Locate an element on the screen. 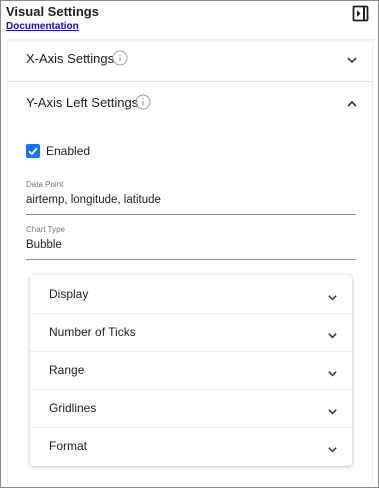 Image resolution: width=379 pixels, height=488 pixels. subsection-number-of-ticks: Number of Ticks is located at coordinates (191, 332).